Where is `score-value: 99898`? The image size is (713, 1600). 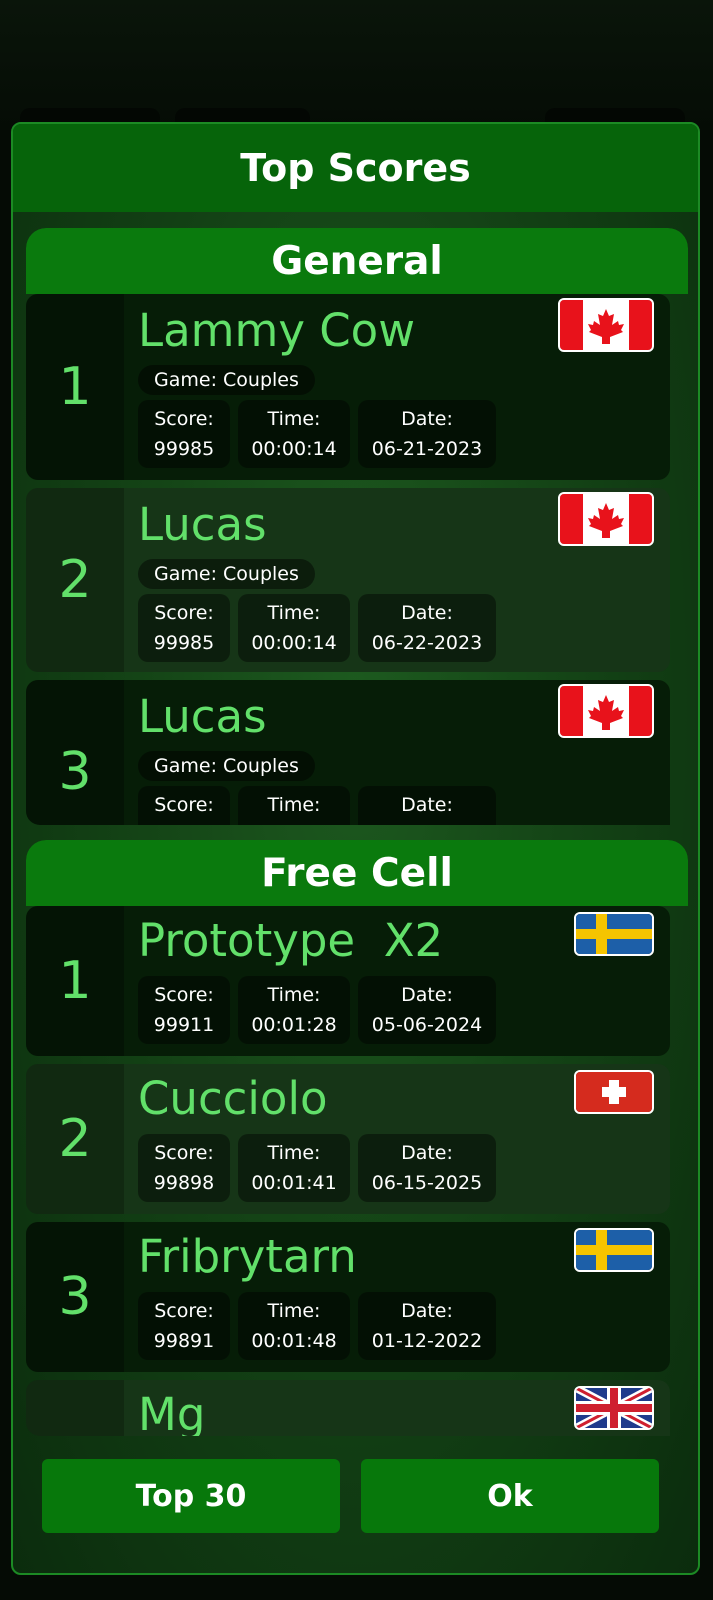
score-value: 99898 is located at coordinates (184, 1183).